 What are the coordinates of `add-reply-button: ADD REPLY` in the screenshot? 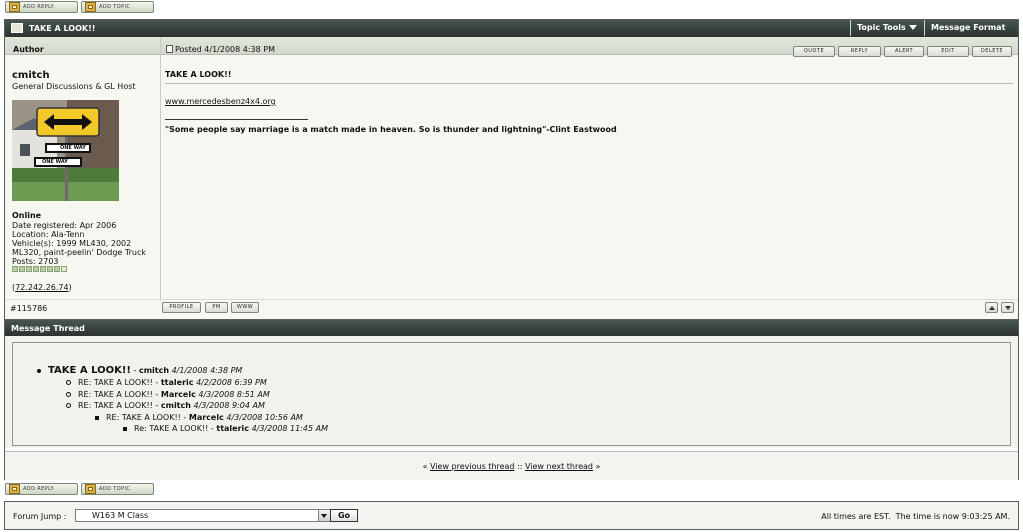 It's located at (41, 7).